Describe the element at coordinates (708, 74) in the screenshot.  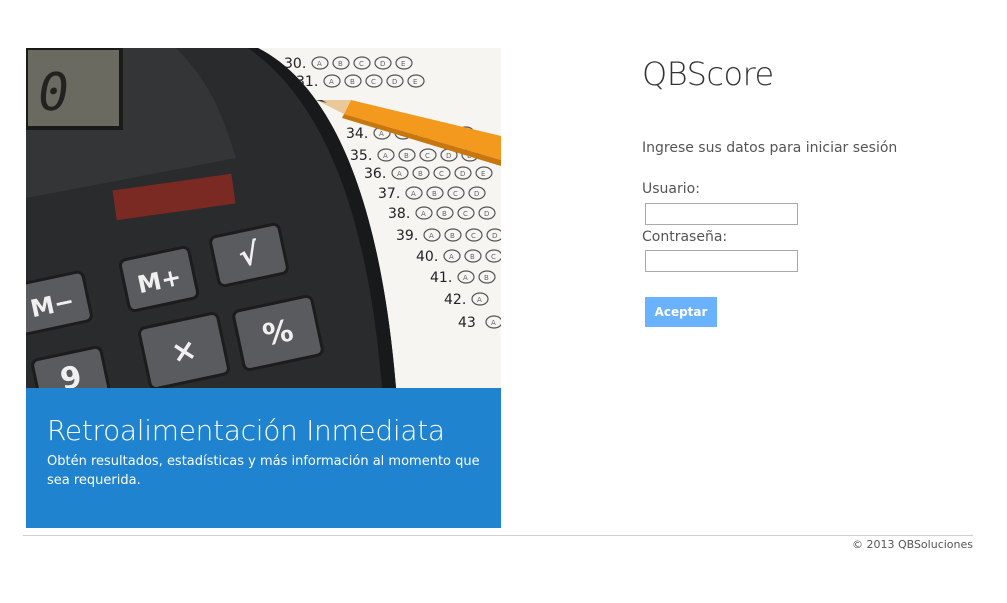
I see `app-title: QBScore` at that location.